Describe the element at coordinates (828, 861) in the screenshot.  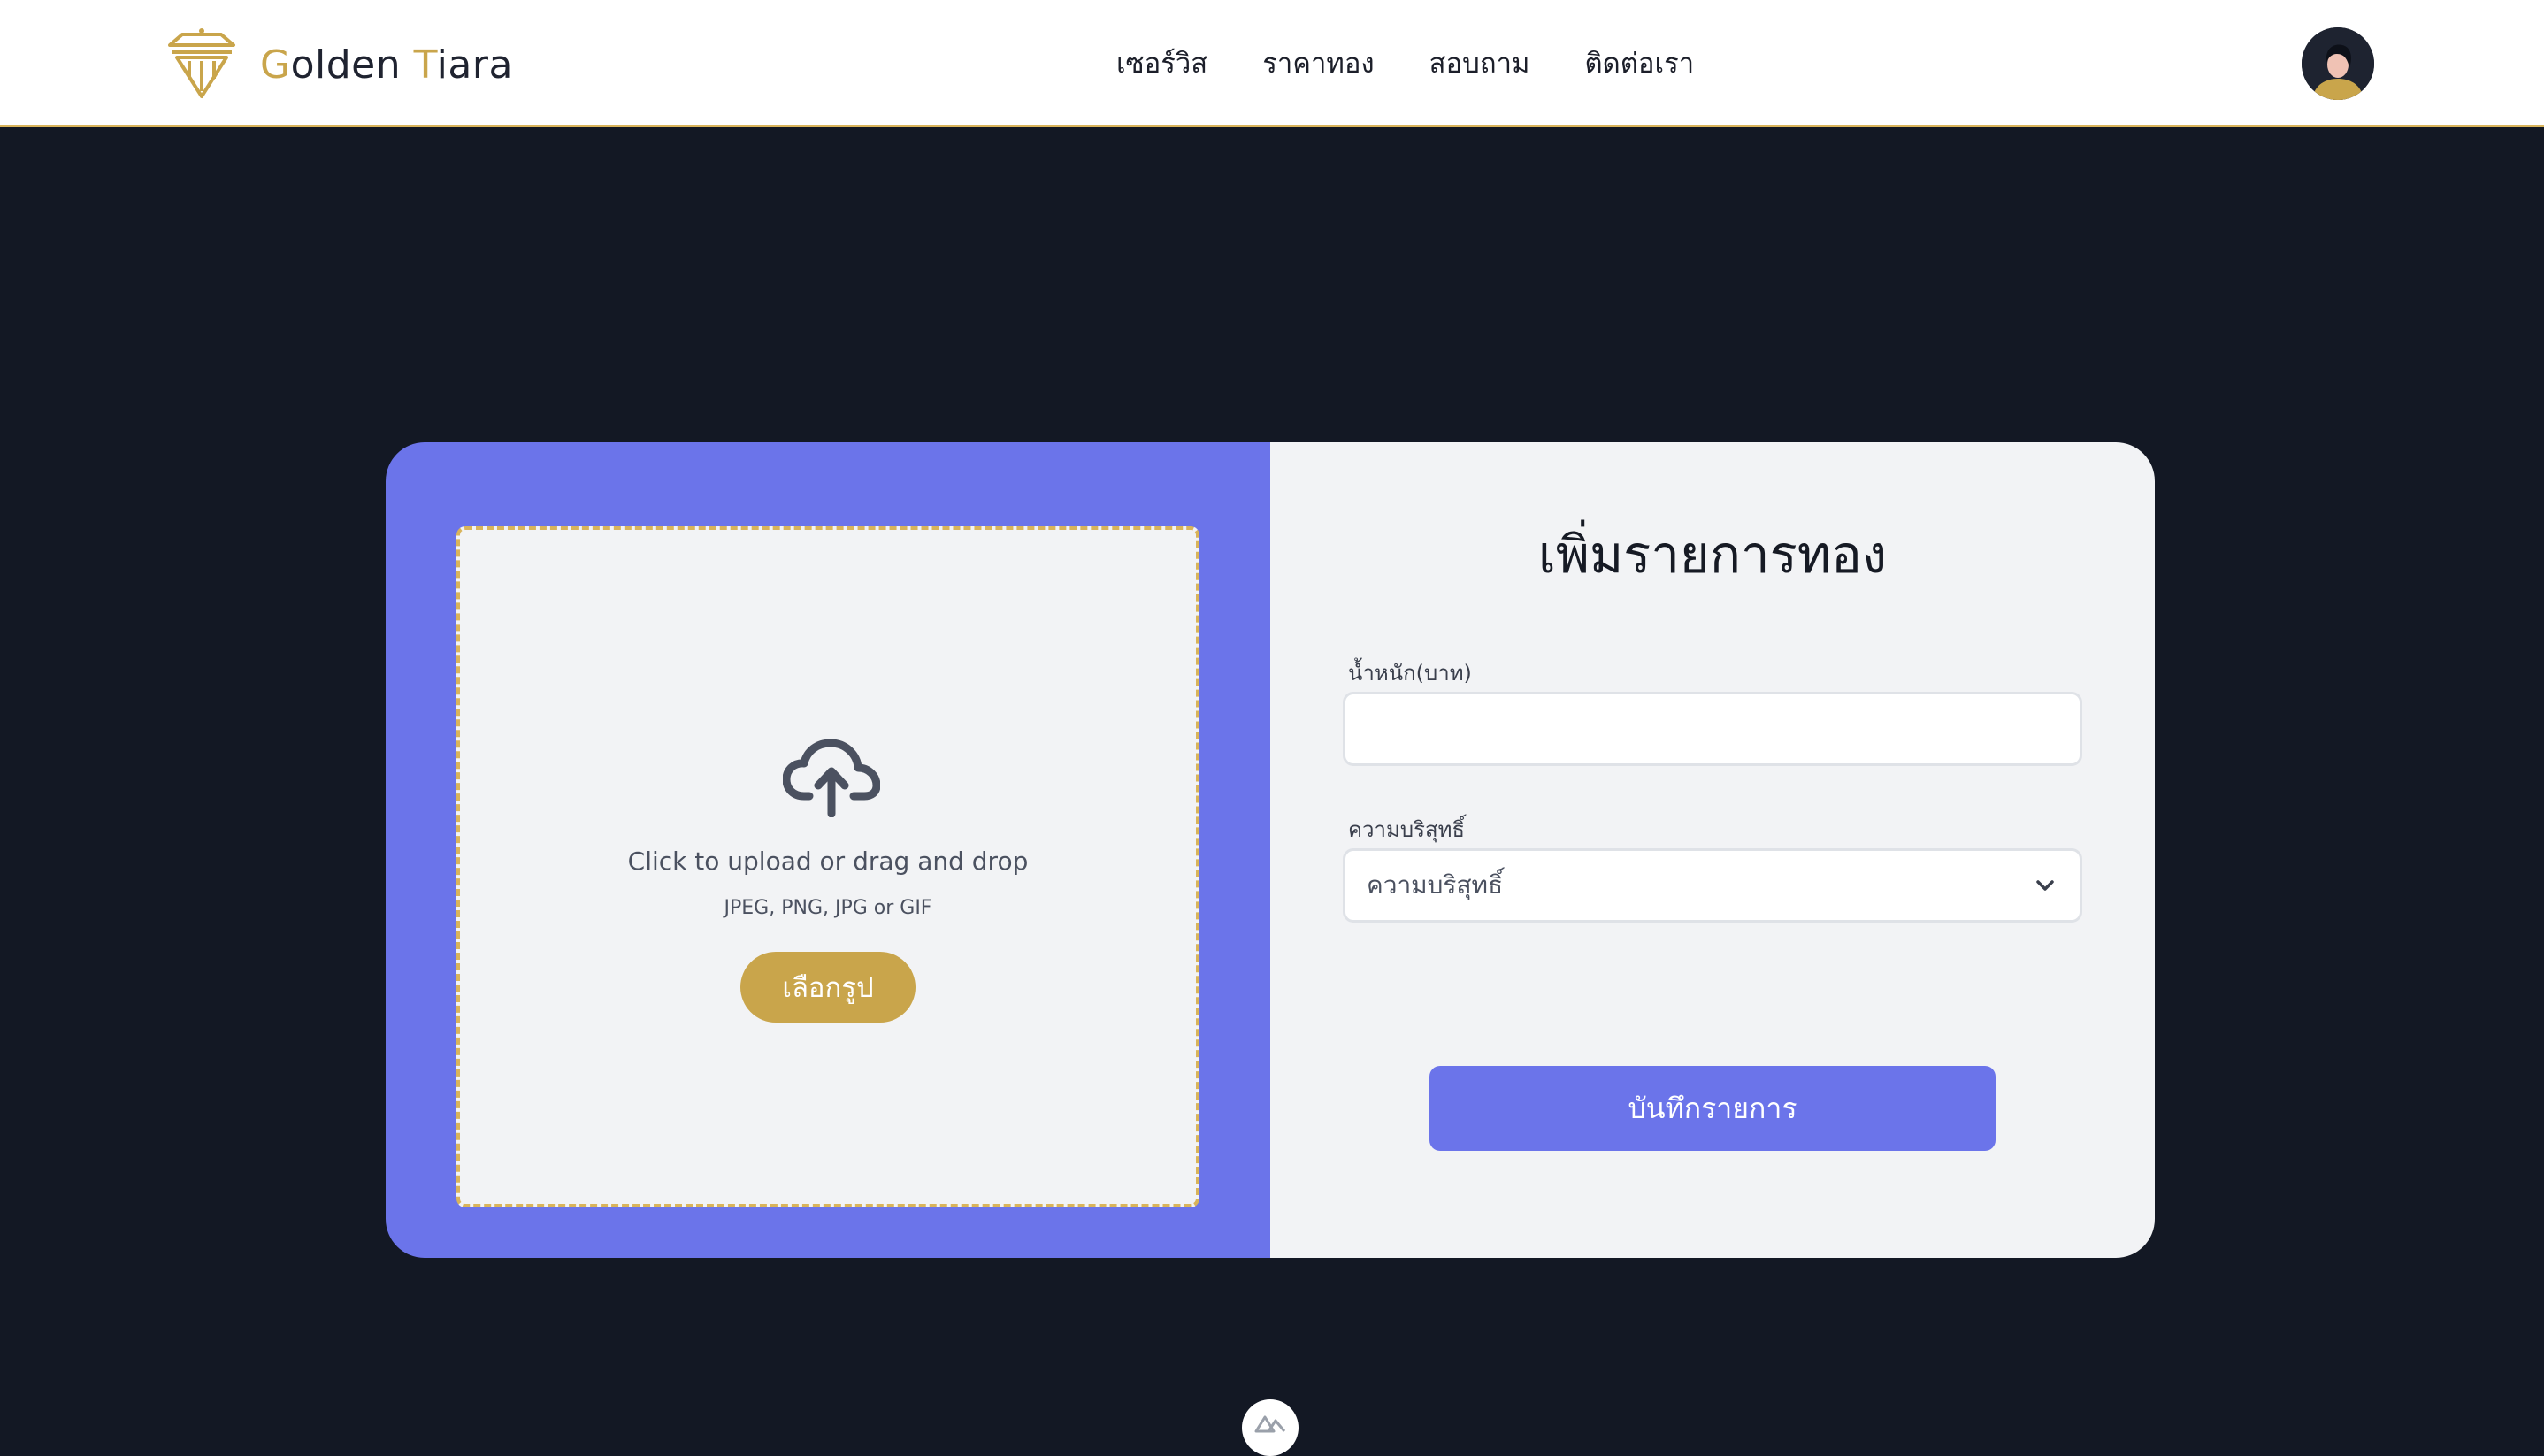
I see `upload-instruction: Click to upload or drag and drop` at that location.